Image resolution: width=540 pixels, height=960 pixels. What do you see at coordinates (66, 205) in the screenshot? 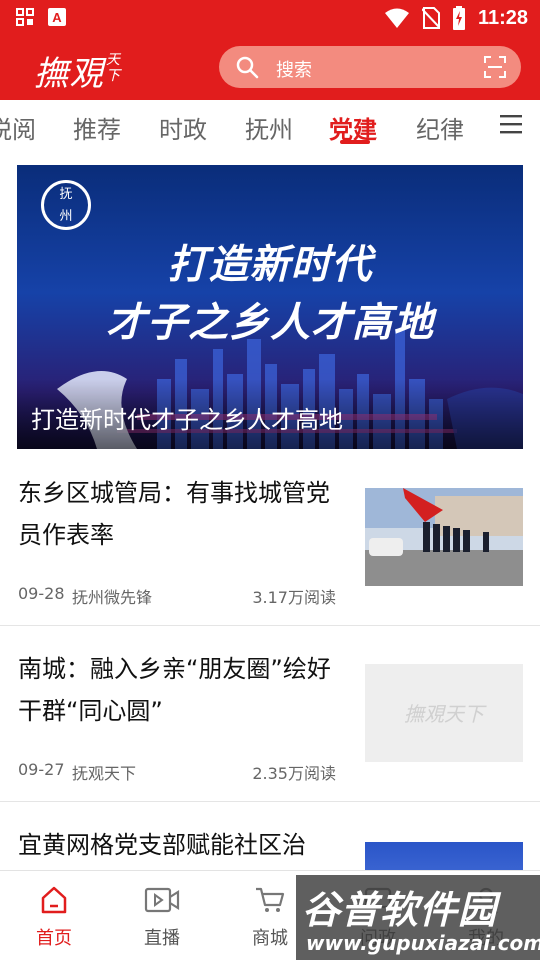
I see `fuzhou-emblem: 抚 州` at bounding box center [66, 205].